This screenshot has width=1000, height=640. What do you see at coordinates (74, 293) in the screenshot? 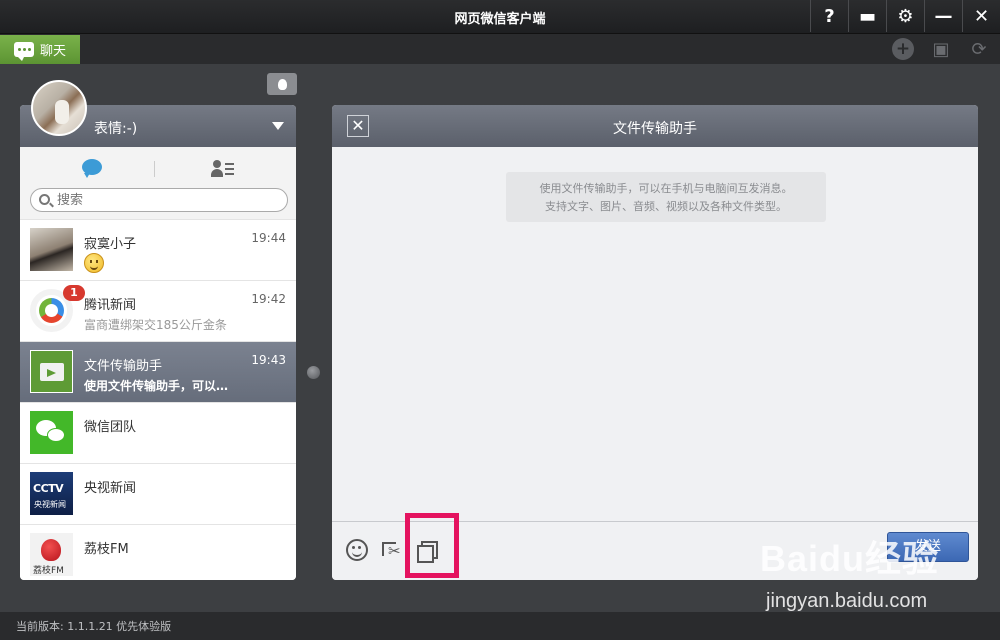
I see `unread-badge: 1` at bounding box center [74, 293].